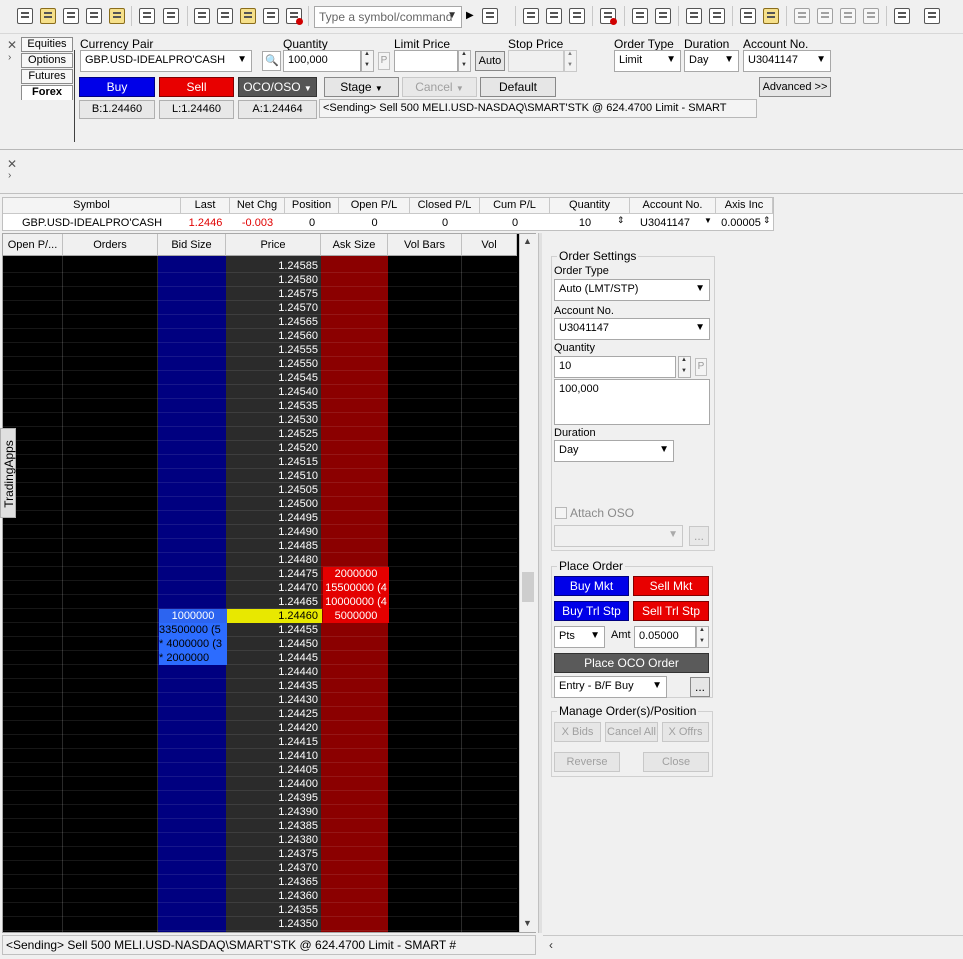 This screenshot has width=963, height=959. I want to click on bars-icon, so click(902, 16).